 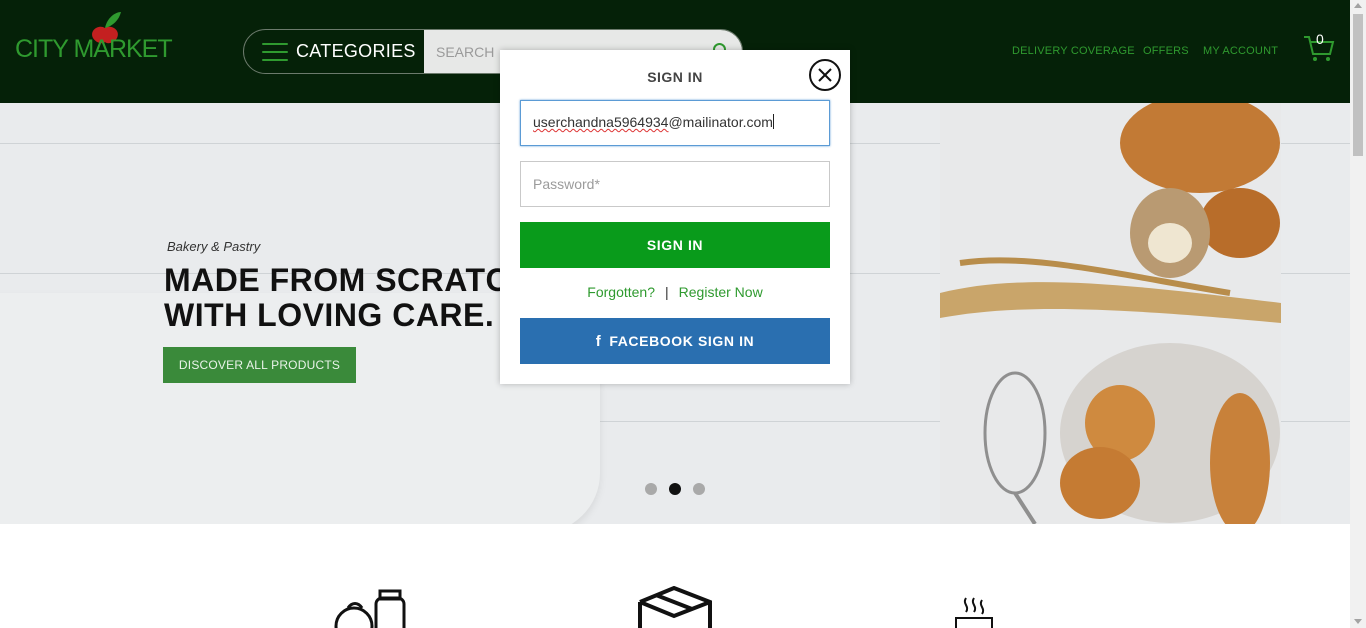 What do you see at coordinates (1358, 621) in the screenshot?
I see `scroll-down-arrow-icon` at bounding box center [1358, 621].